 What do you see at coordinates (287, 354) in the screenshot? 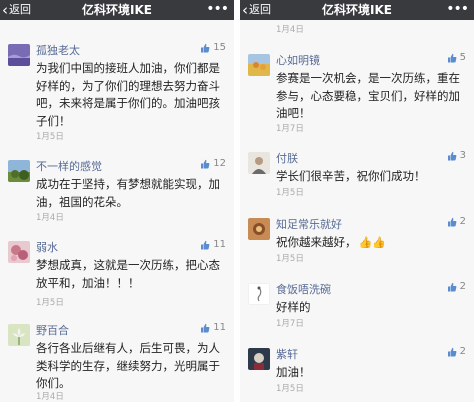
I see `commenter-name: 紫轩` at bounding box center [287, 354].